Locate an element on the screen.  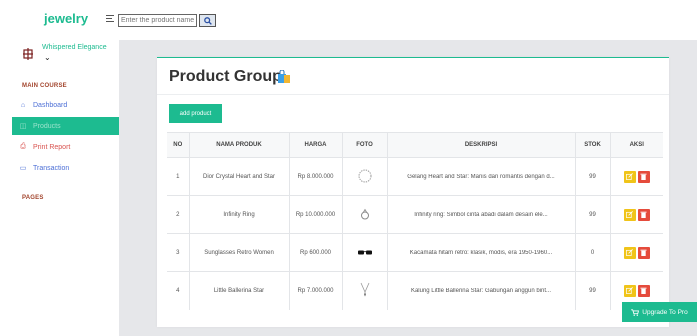
sidebar-item-label: Products is located at coordinates (47, 126).